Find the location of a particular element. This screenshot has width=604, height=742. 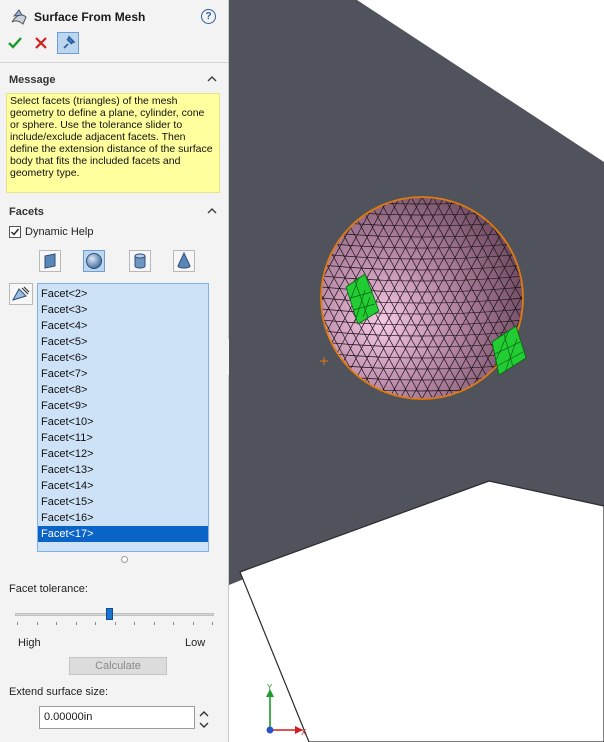

facet-list-item: Facet<13> is located at coordinates (123, 470).